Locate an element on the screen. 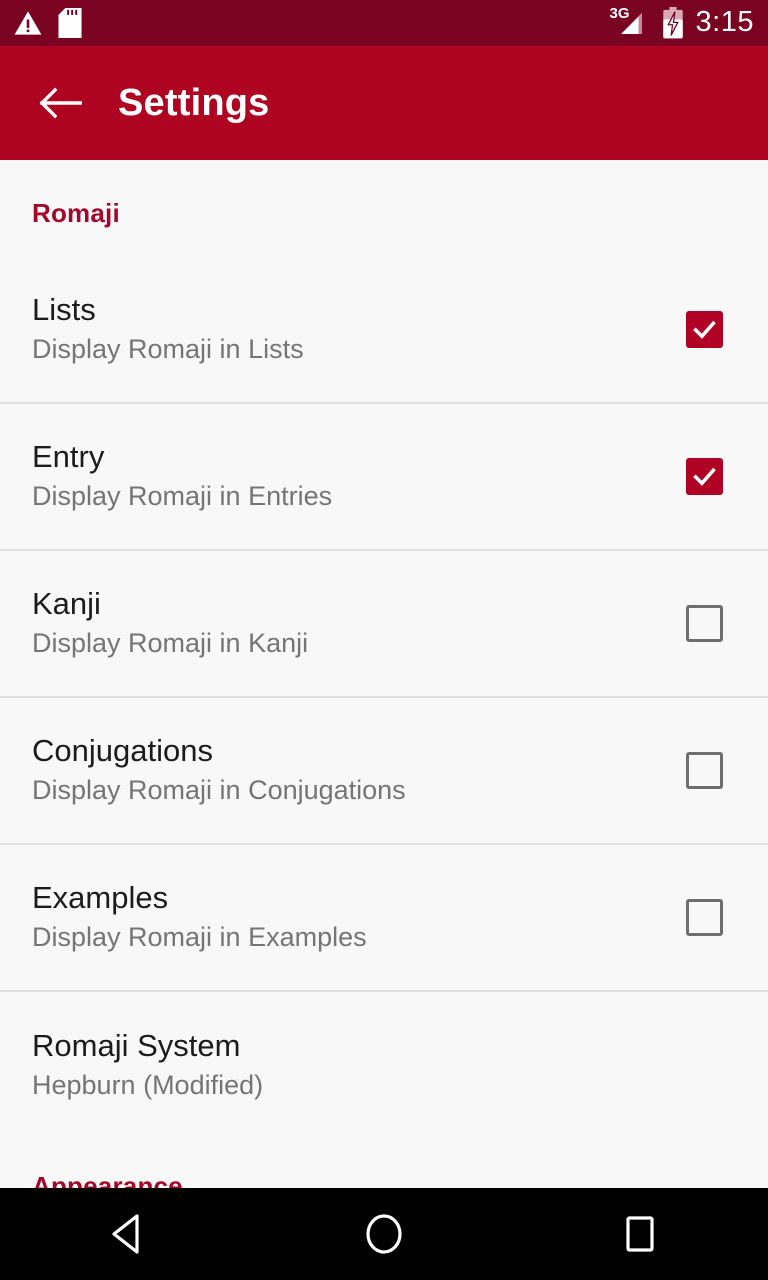 The image size is (768, 1280). pref-row-examples: Examples Display Romaji in Examples is located at coordinates (384, 918).